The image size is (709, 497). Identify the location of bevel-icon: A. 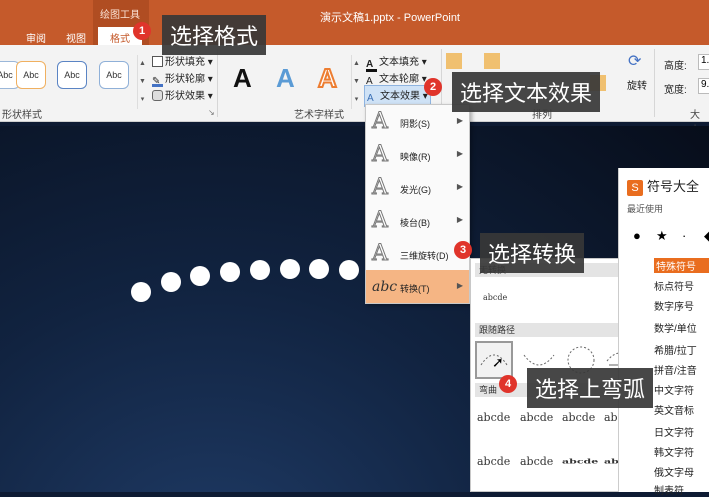
(380, 221).